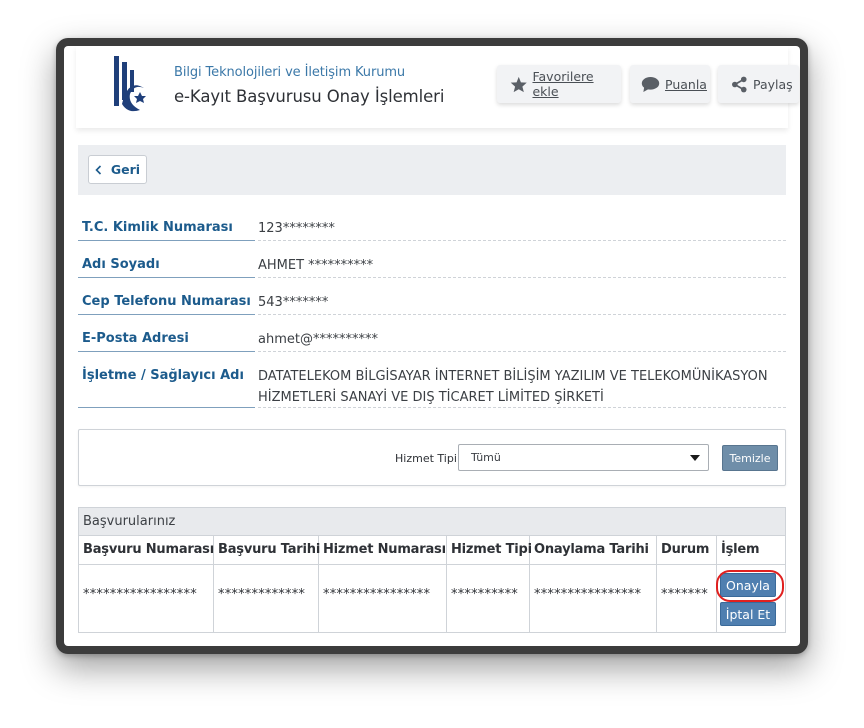  Describe the element at coordinates (522, 262) in the screenshot. I see `info-value: AHMET **********` at that location.